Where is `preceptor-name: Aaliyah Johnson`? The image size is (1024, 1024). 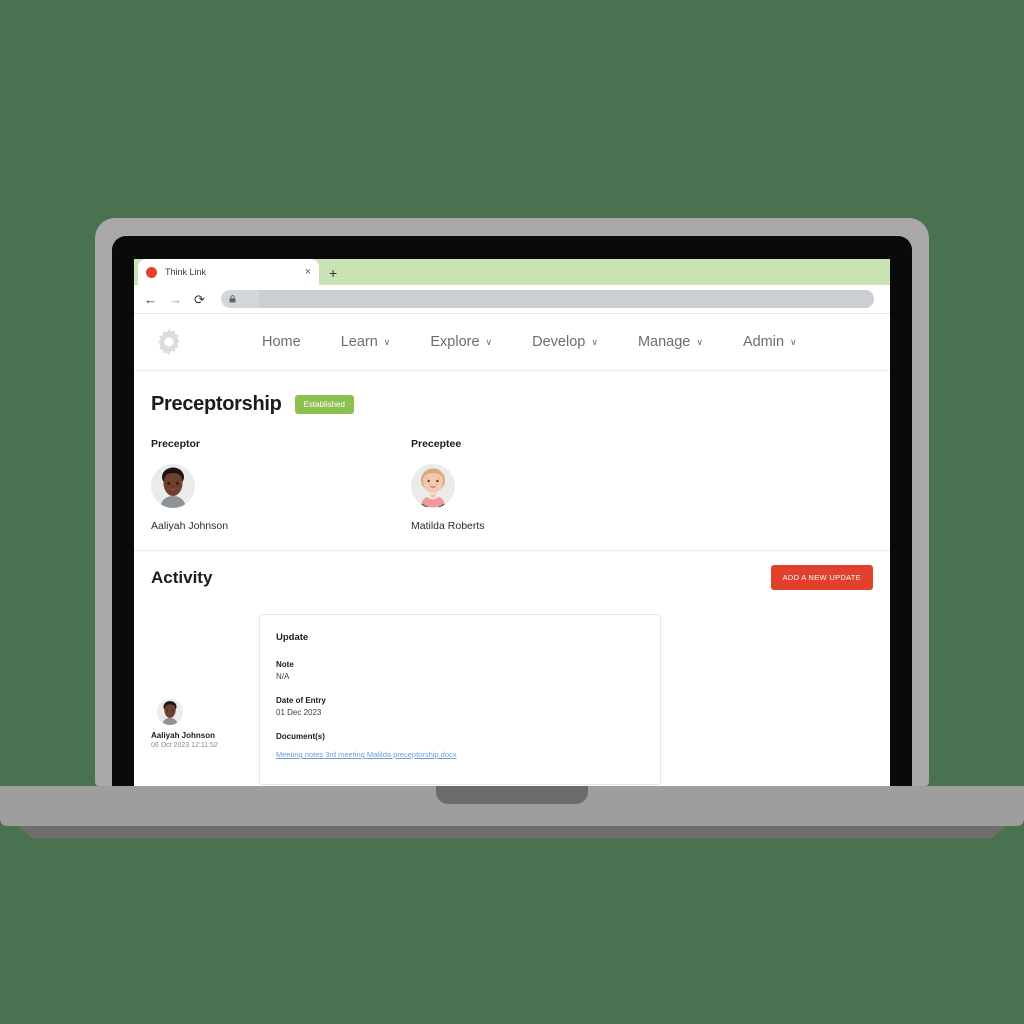
preceptor-name: Aaliyah Johnson is located at coordinates (190, 526).